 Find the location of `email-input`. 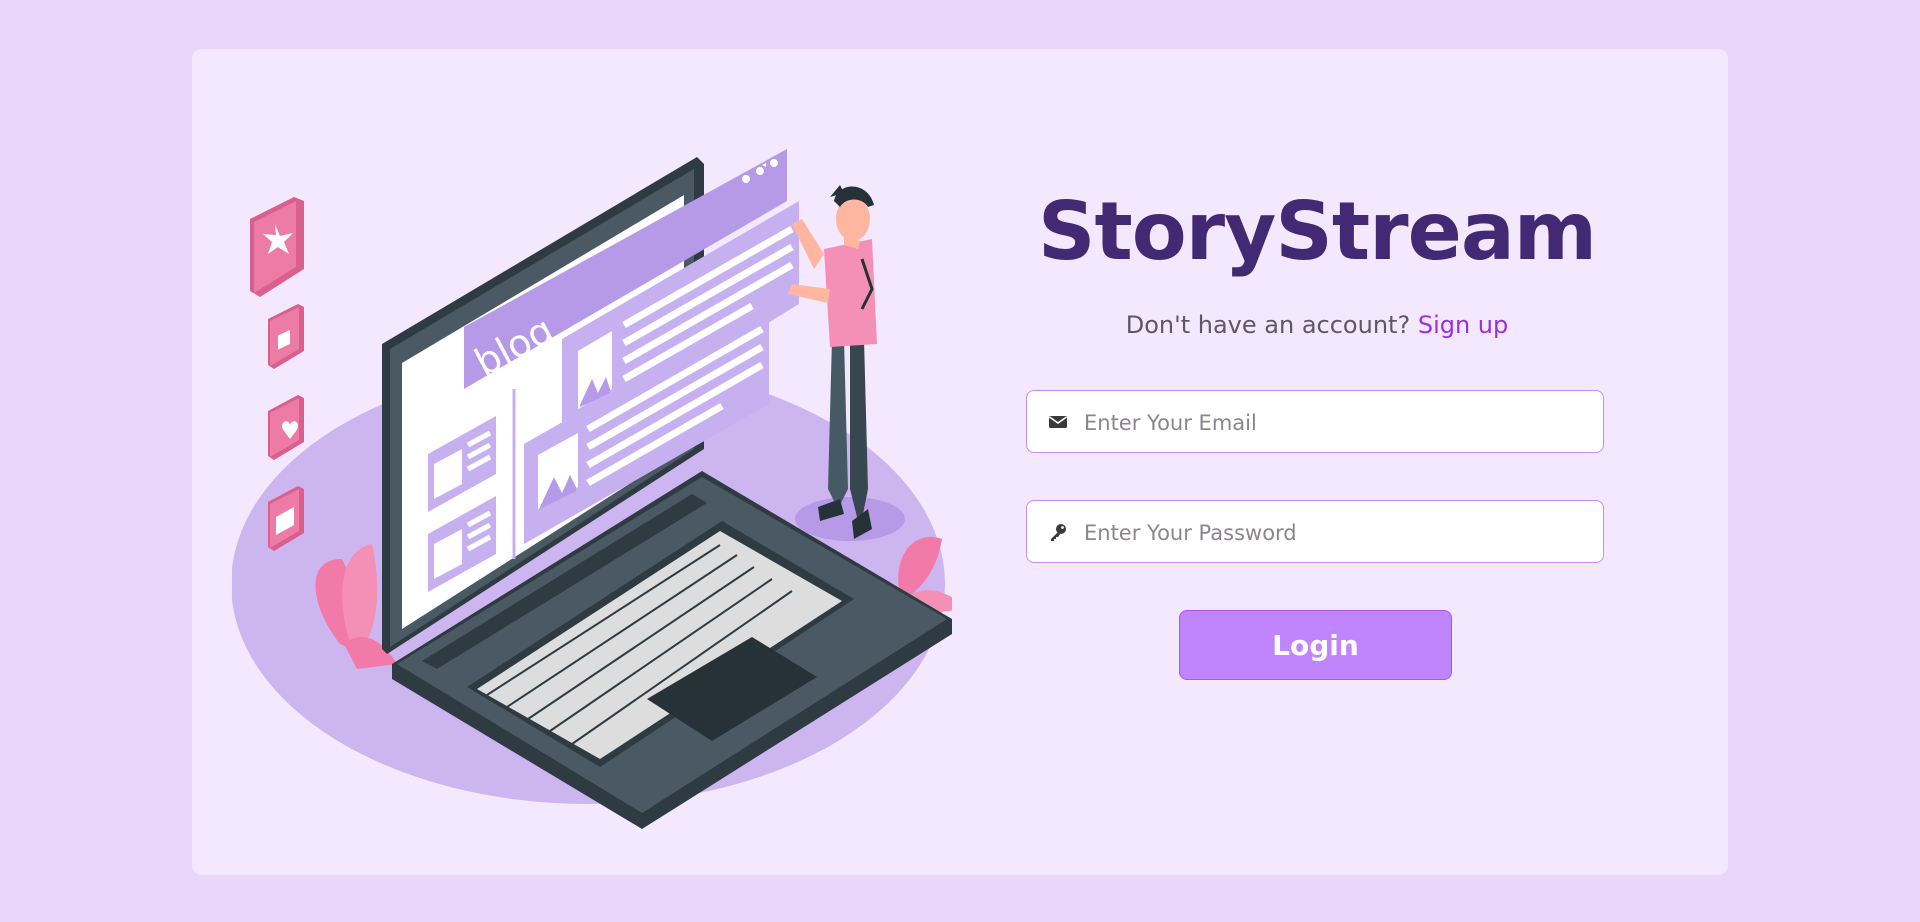

email-input is located at coordinates (1334, 422).